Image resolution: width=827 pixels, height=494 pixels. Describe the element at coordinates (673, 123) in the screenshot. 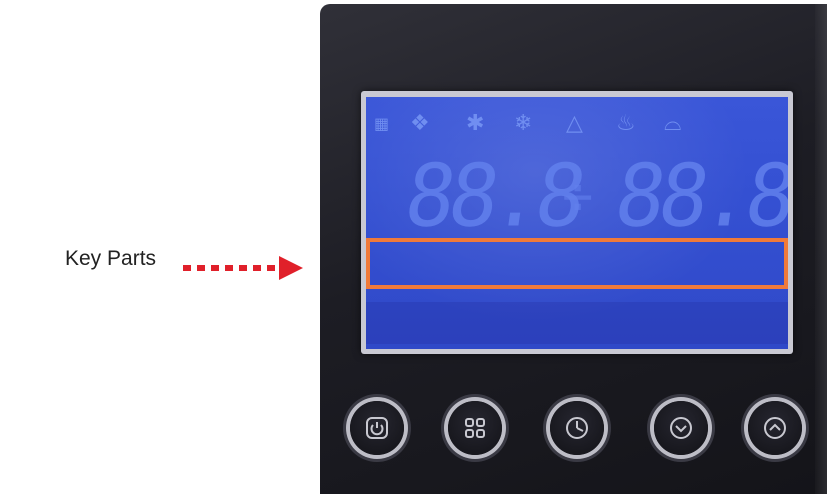

I see `defrost-icon: ⌓` at that location.